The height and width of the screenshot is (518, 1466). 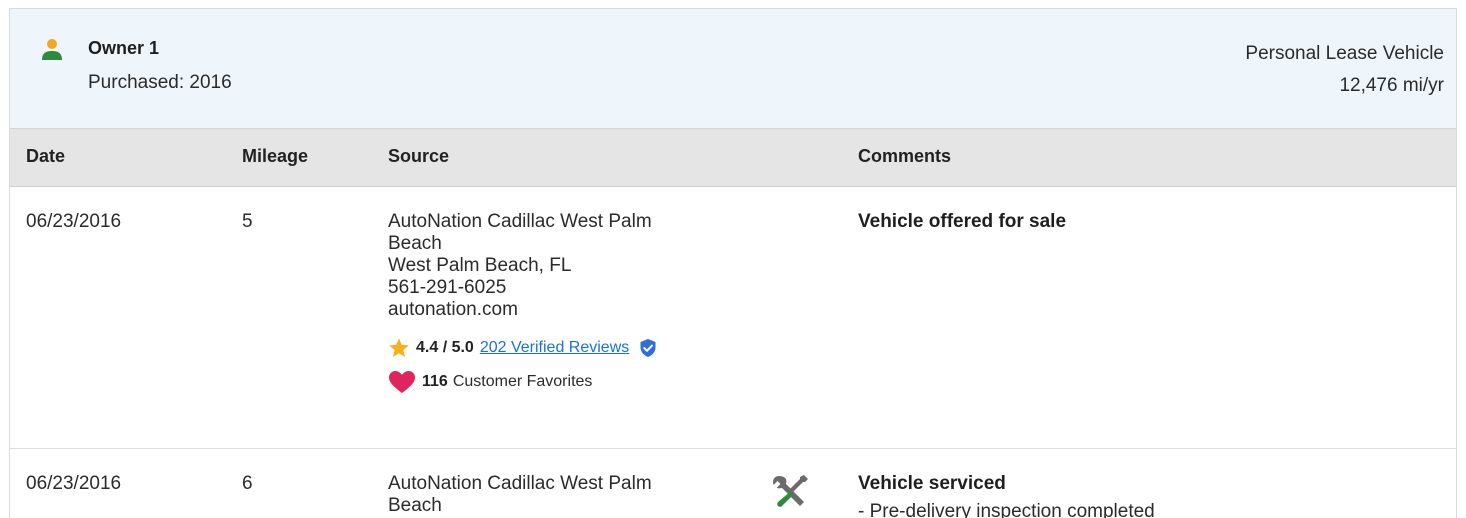 What do you see at coordinates (554, 348) in the screenshot?
I see `verified-reviews-link: 202 Verified Reviews` at bounding box center [554, 348].